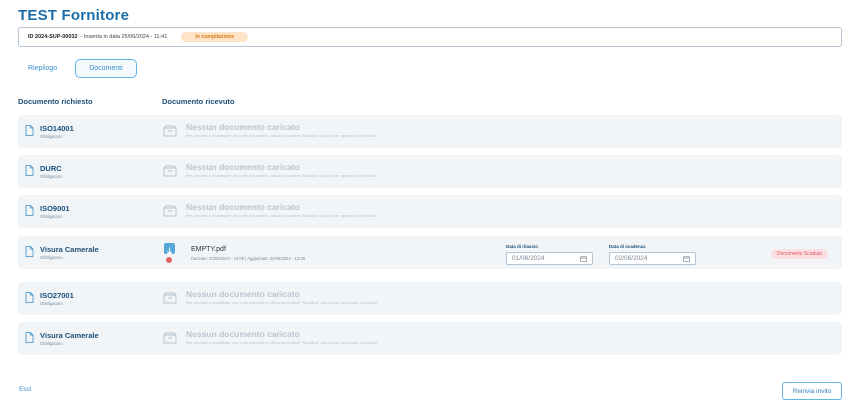 Image resolution: width=861 pixels, height=407 pixels. Describe the element at coordinates (55, 101) in the screenshot. I see `column-header-requested: Documento richiesto` at that location.